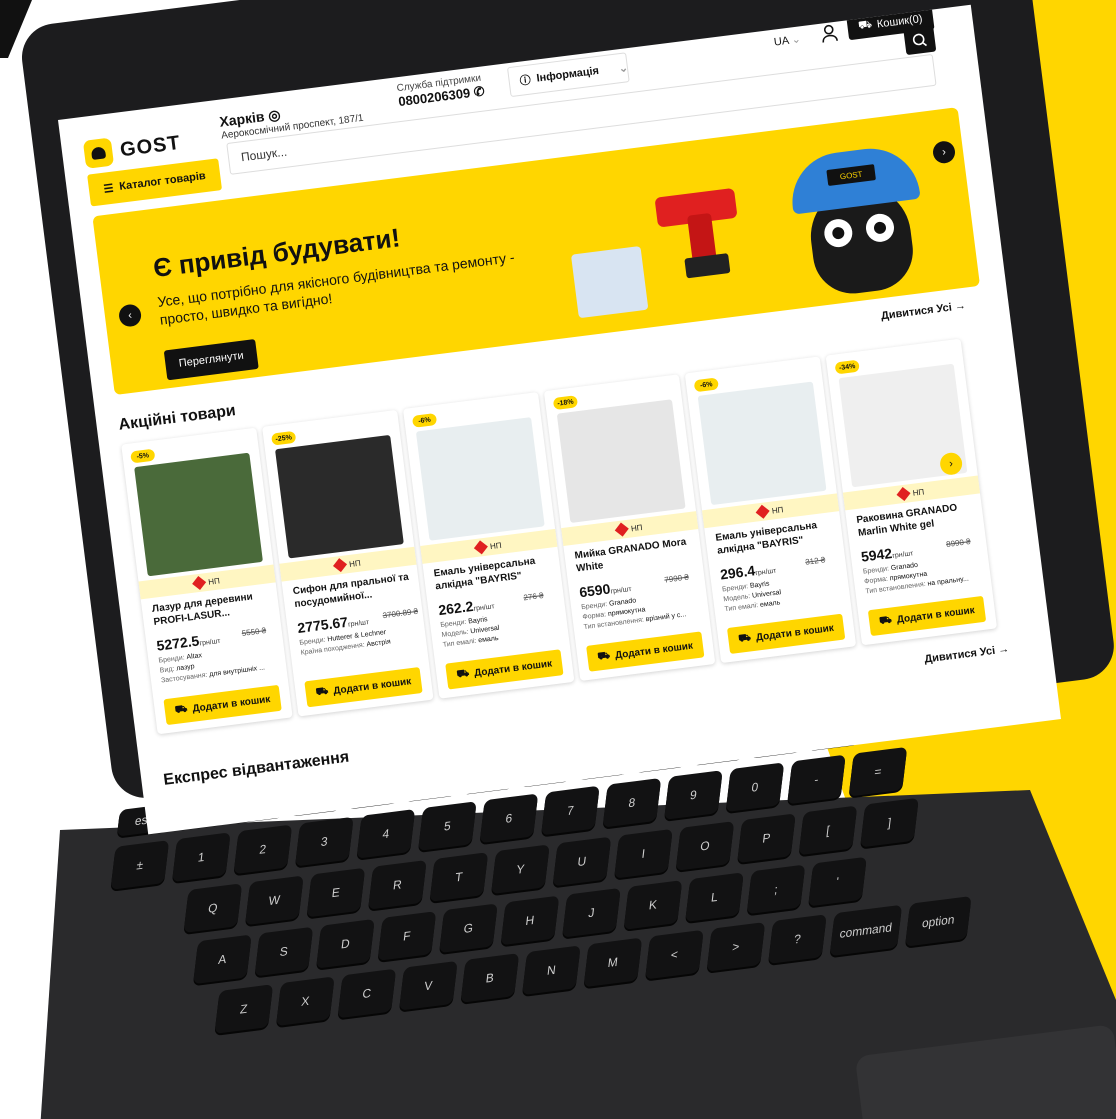 This screenshot has width=1116, height=1119. Describe the element at coordinates (797, 939) in the screenshot. I see `keyboard-key: ?` at that location.